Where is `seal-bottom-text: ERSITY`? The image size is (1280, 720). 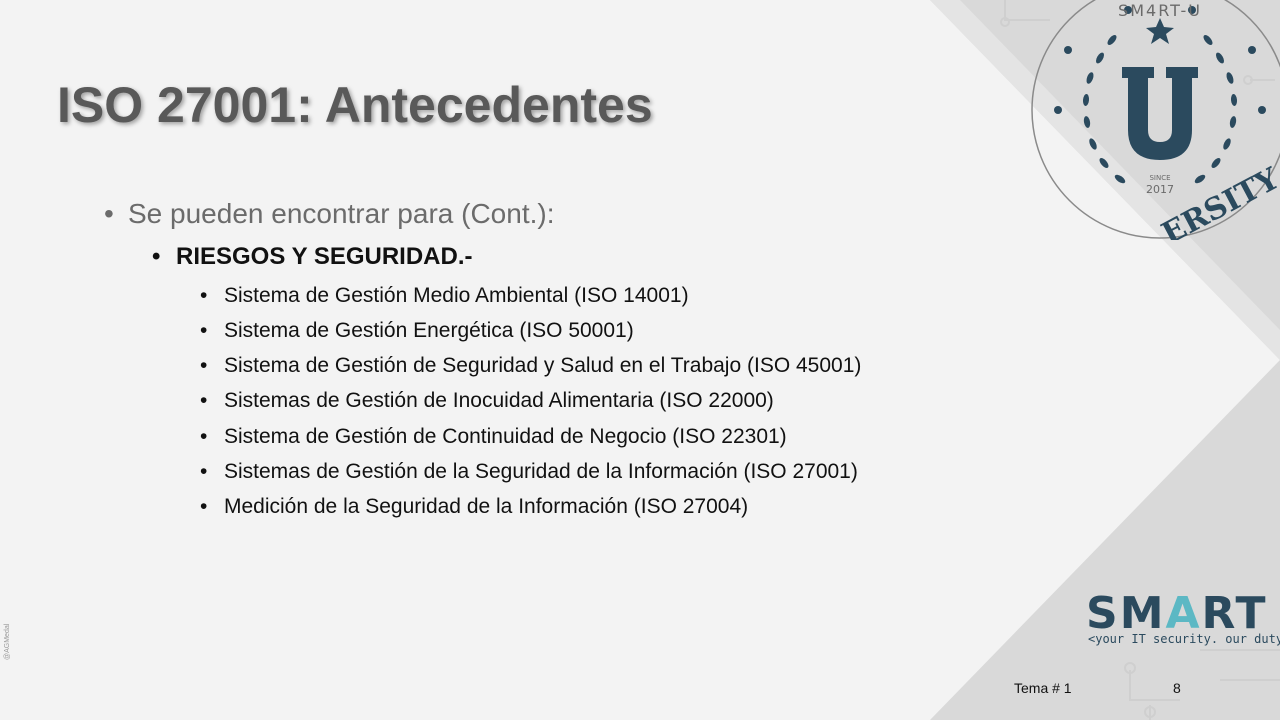
seal-bottom-text: ERSITY is located at coordinates (1218, 200).